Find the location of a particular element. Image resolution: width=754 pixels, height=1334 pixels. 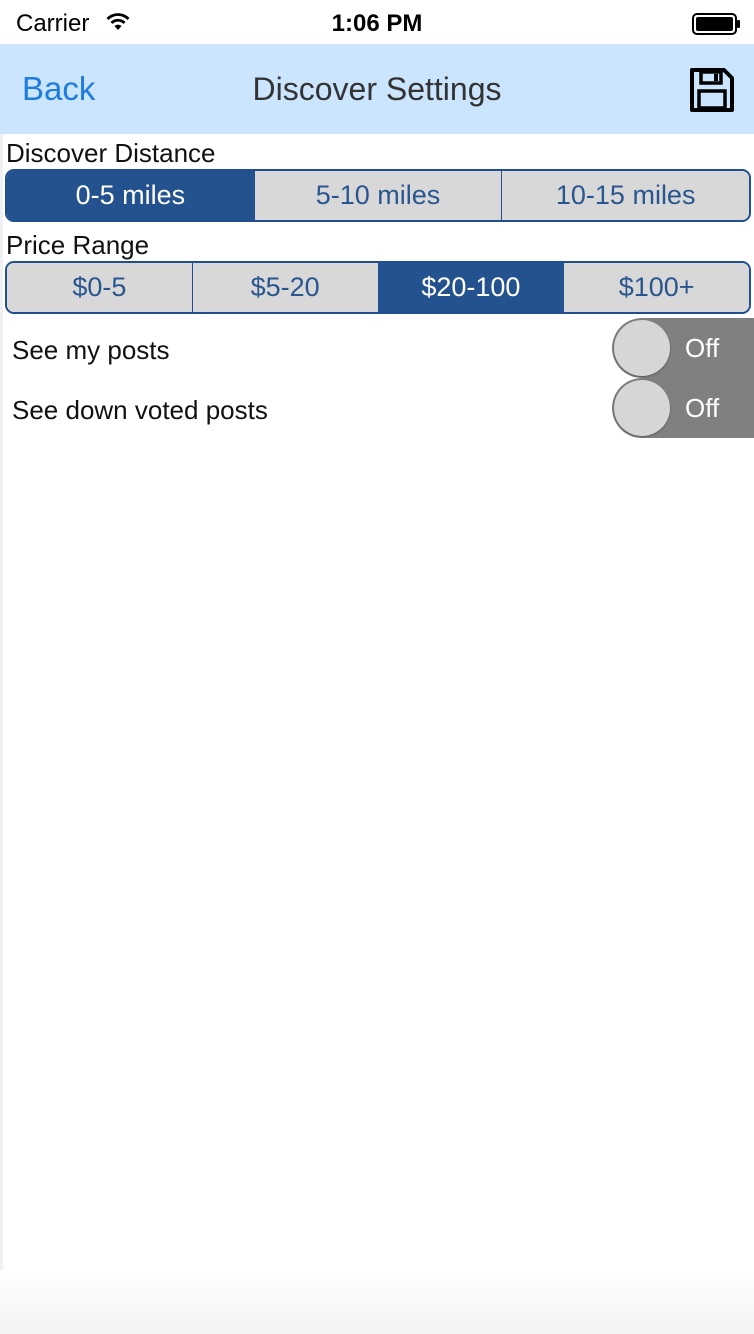

price-option-100-plus: $100+ is located at coordinates (656, 287).